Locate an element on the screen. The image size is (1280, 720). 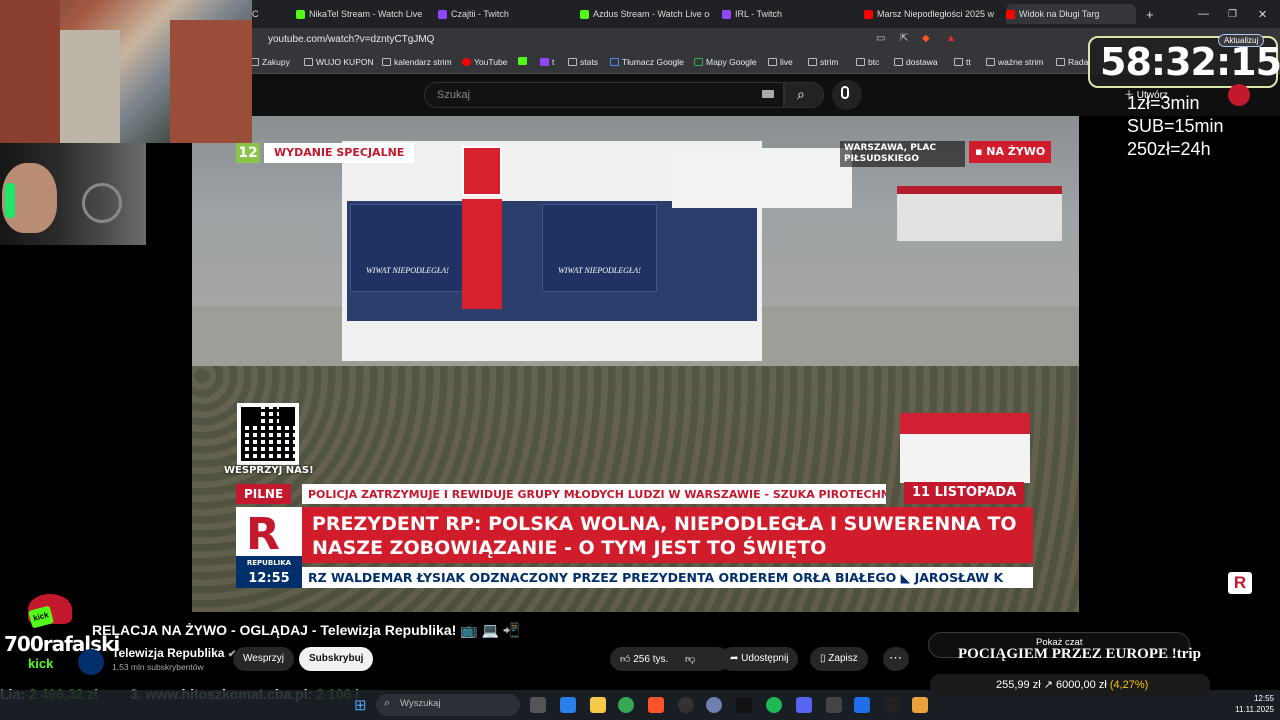
bookmark-item: Tłumacz Google is located at coordinates (647, 62).